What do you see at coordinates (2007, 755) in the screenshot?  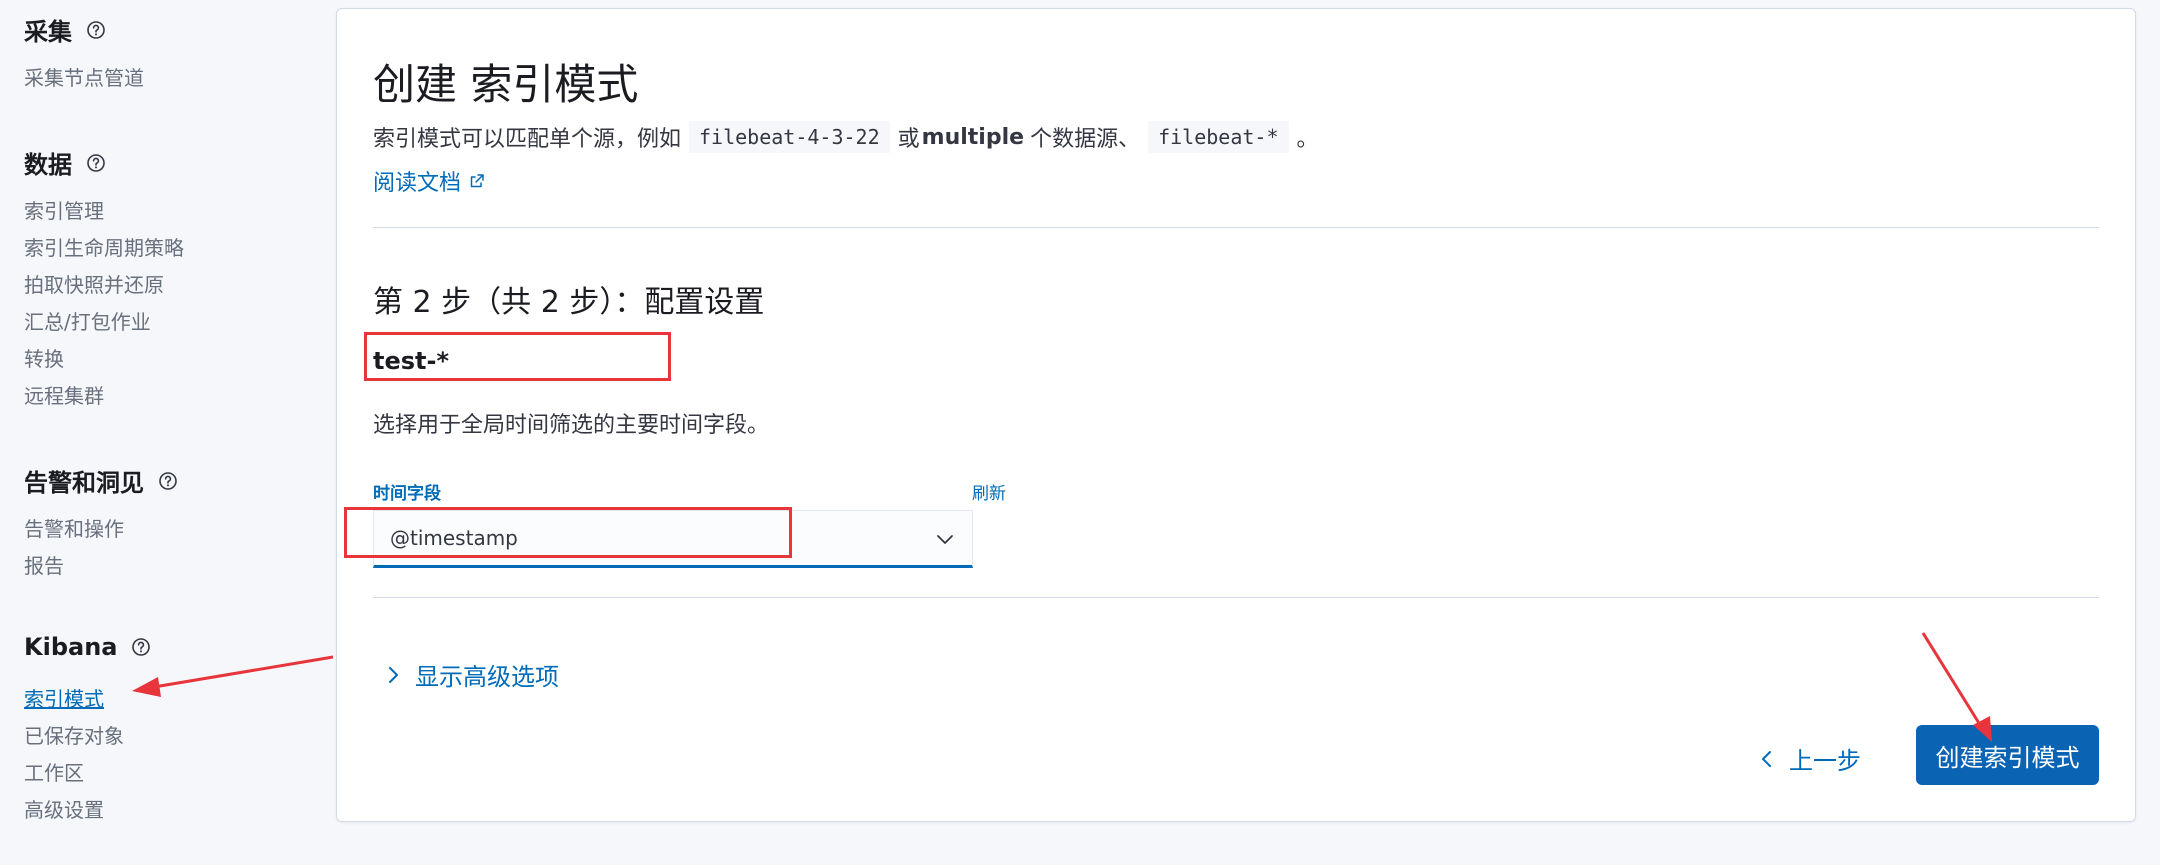 I see `create-index-pattern-button: 创建索引模式` at bounding box center [2007, 755].